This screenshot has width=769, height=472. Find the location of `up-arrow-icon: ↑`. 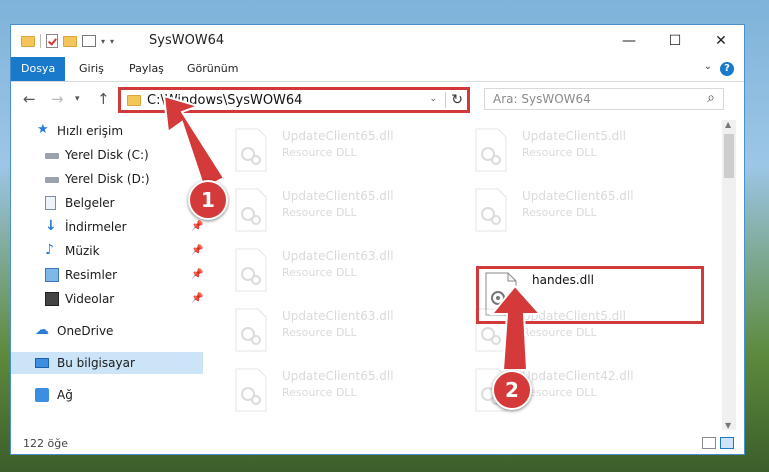

up-arrow-icon: ↑ is located at coordinates (103, 99).